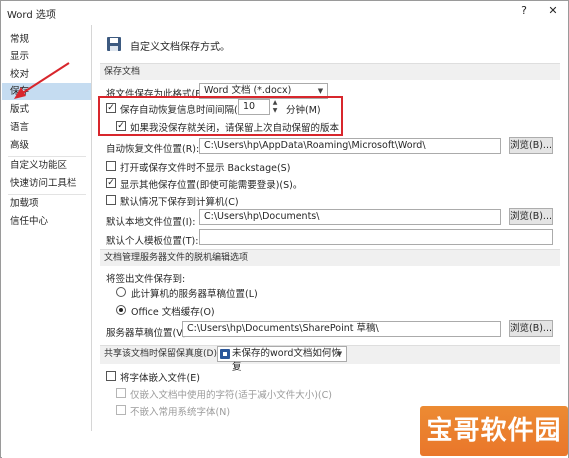  I want to click on window-title: Word 选项, so click(31, 15).